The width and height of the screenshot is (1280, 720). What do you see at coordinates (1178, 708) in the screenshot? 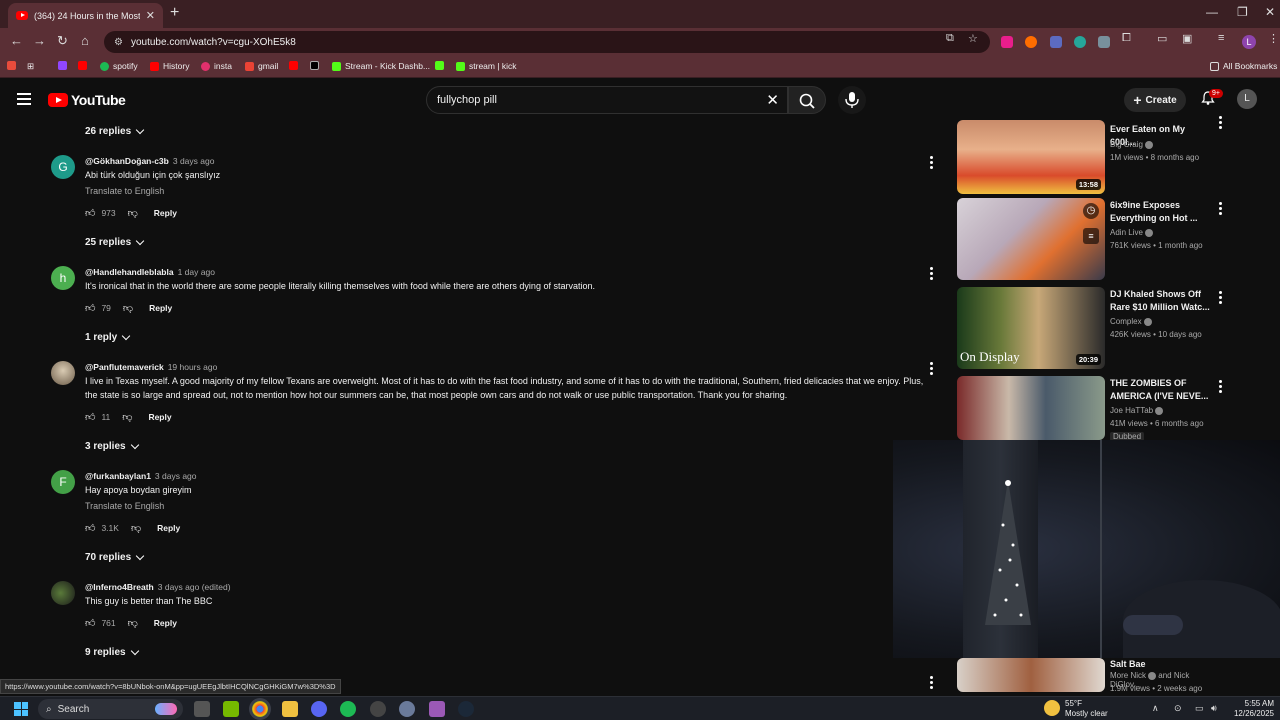
I see `location-icon: ⊙` at bounding box center [1178, 708].